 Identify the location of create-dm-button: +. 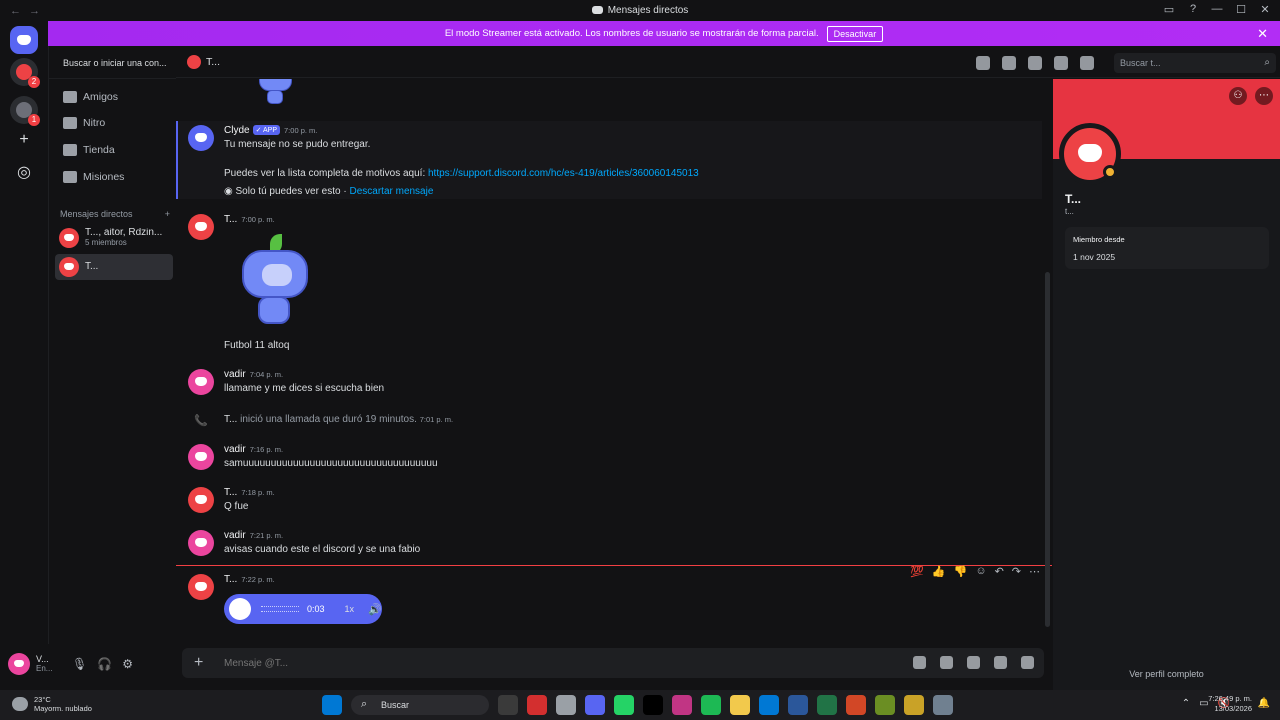
(167, 214).